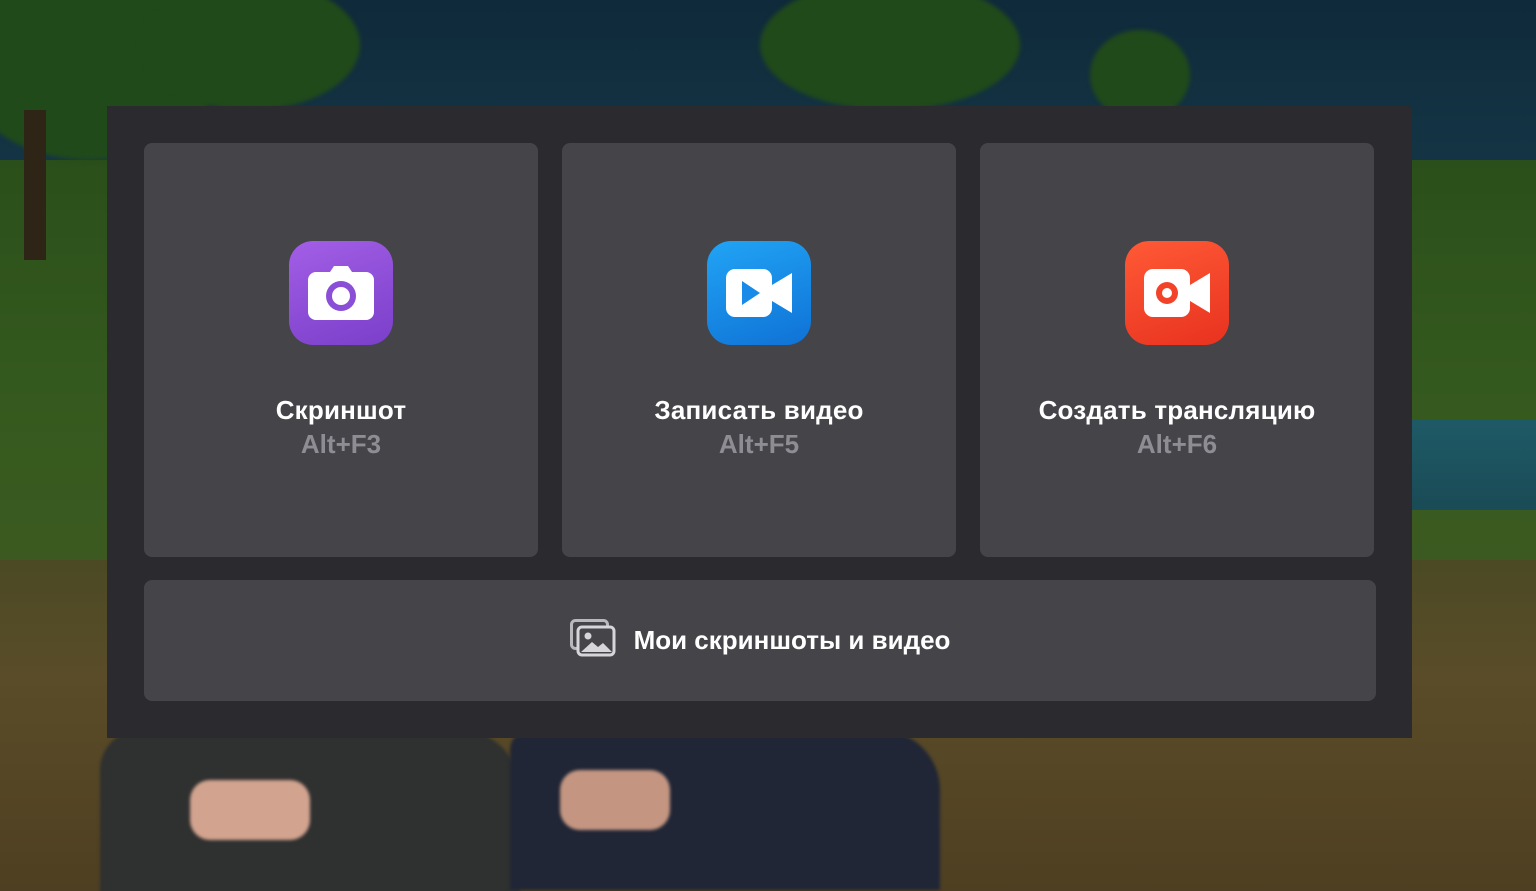  What do you see at coordinates (1177, 293) in the screenshot?
I see `broadcast-camera-icon` at bounding box center [1177, 293].